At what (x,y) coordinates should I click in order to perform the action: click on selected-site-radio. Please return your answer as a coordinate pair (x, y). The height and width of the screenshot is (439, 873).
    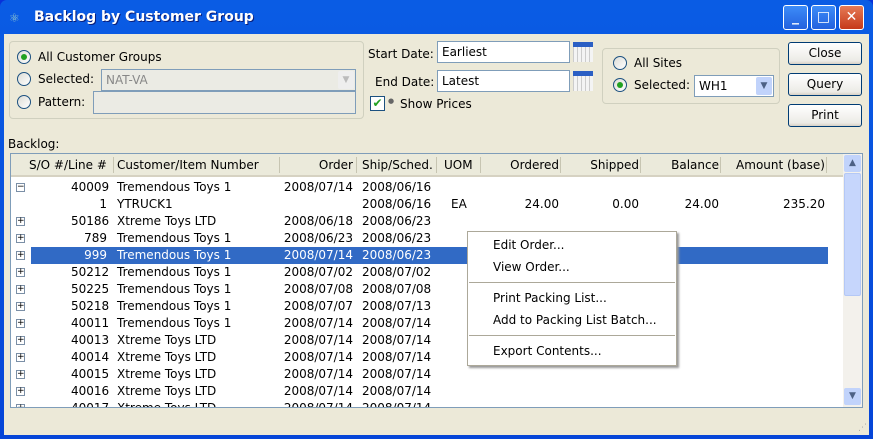
    Looking at the image, I should click on (620, 85).